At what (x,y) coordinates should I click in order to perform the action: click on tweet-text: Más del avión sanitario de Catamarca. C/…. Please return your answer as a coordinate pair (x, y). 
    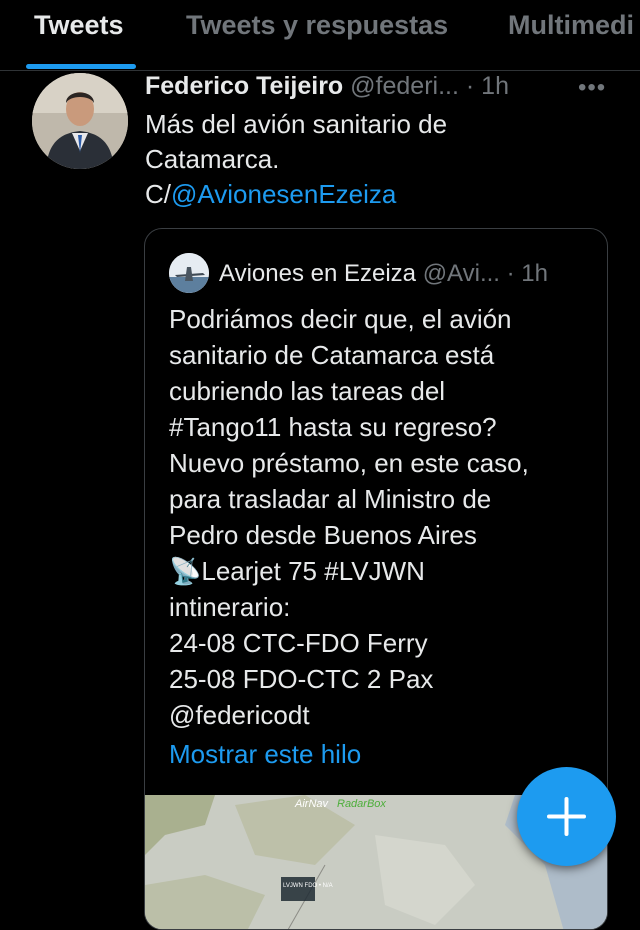
    Looking at the image, I should click on (380, 159).